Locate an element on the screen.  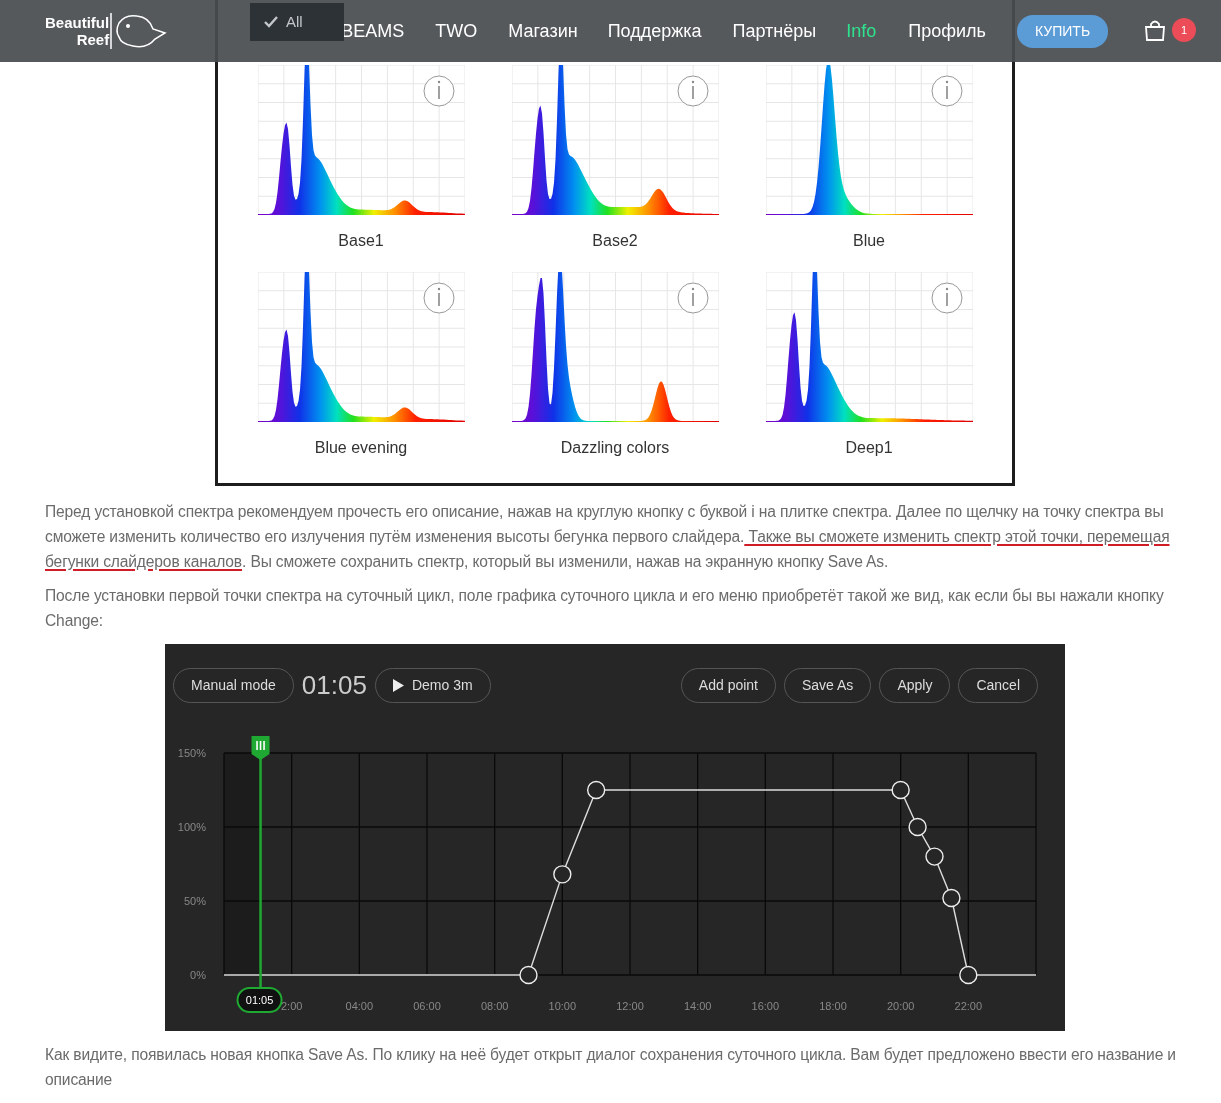
check-icon is located at coordinates (271, 22).